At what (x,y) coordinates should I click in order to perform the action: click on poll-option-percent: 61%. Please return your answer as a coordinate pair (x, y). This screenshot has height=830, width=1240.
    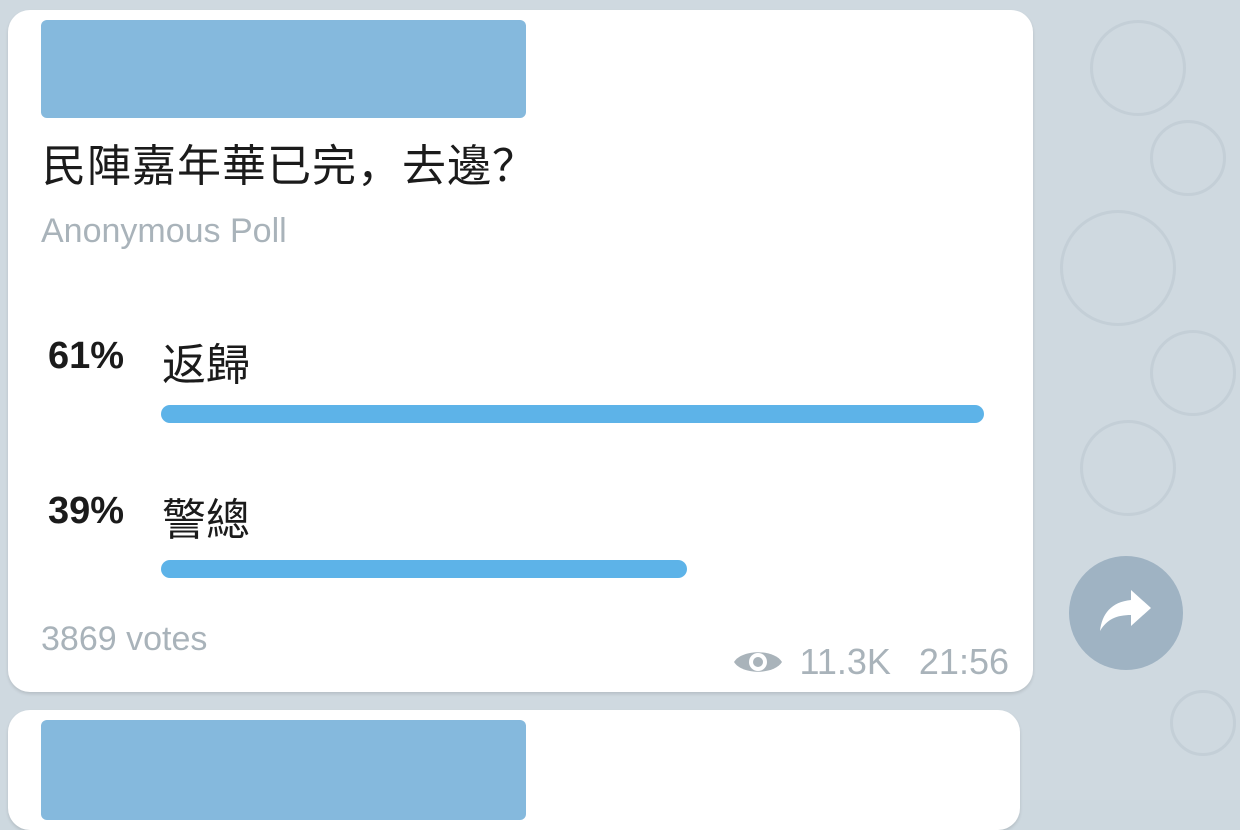
    Looking at the image, I should click on (86, 356).